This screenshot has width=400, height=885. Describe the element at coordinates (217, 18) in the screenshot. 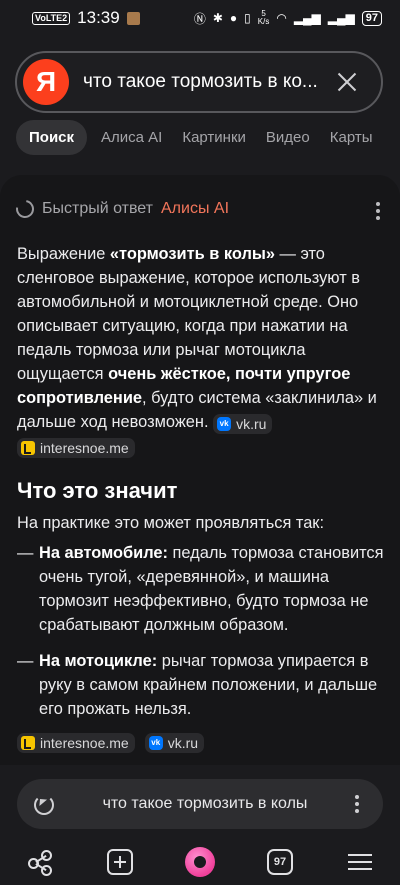

I see `bluetooth-icon: ✱` at that location.